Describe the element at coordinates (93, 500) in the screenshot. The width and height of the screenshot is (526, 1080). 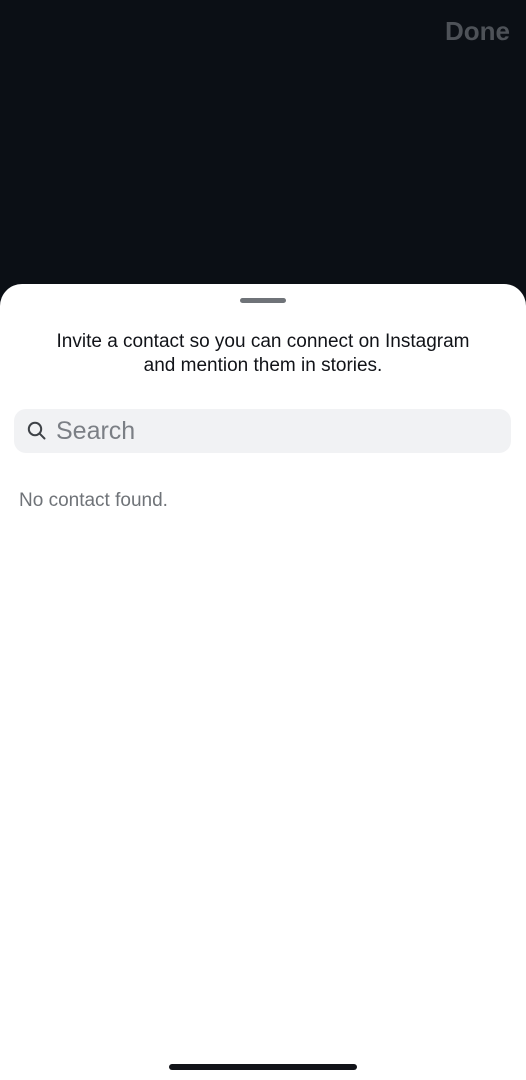
I see `no-contact-message: No contact found.` at that location.